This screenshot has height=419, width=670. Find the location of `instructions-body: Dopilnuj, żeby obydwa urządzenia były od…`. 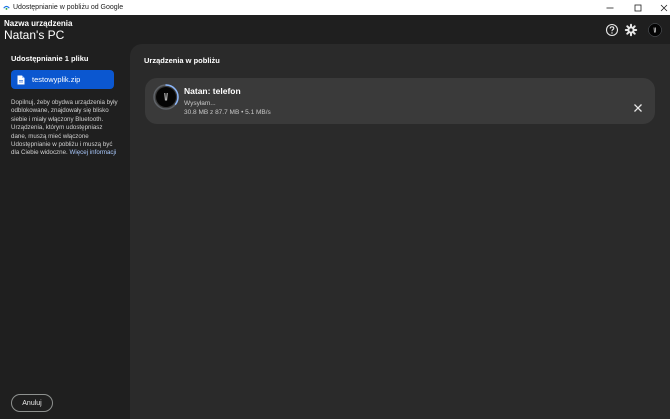

instructions-body: Dopilnuj, żeby obydwa urządzenia były od… is located at coordinates (64, 128).